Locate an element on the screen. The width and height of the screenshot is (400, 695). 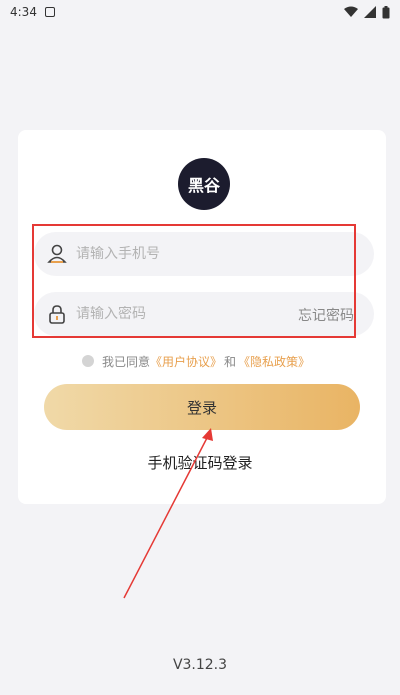
agreement-conjunction: 和 is located at coordinates (230, 361).